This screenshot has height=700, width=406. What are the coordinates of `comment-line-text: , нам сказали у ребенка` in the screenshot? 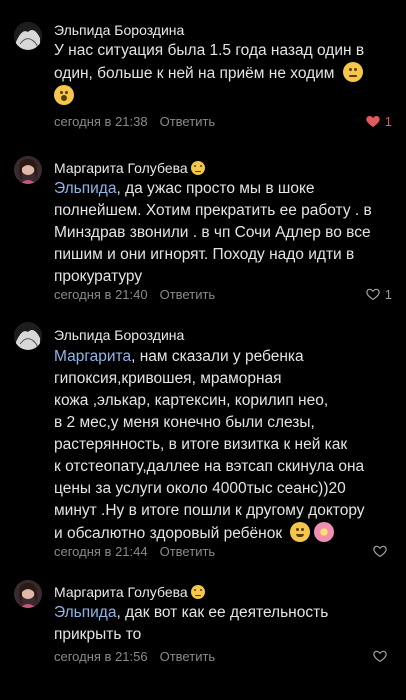 It's located at (217, 356).